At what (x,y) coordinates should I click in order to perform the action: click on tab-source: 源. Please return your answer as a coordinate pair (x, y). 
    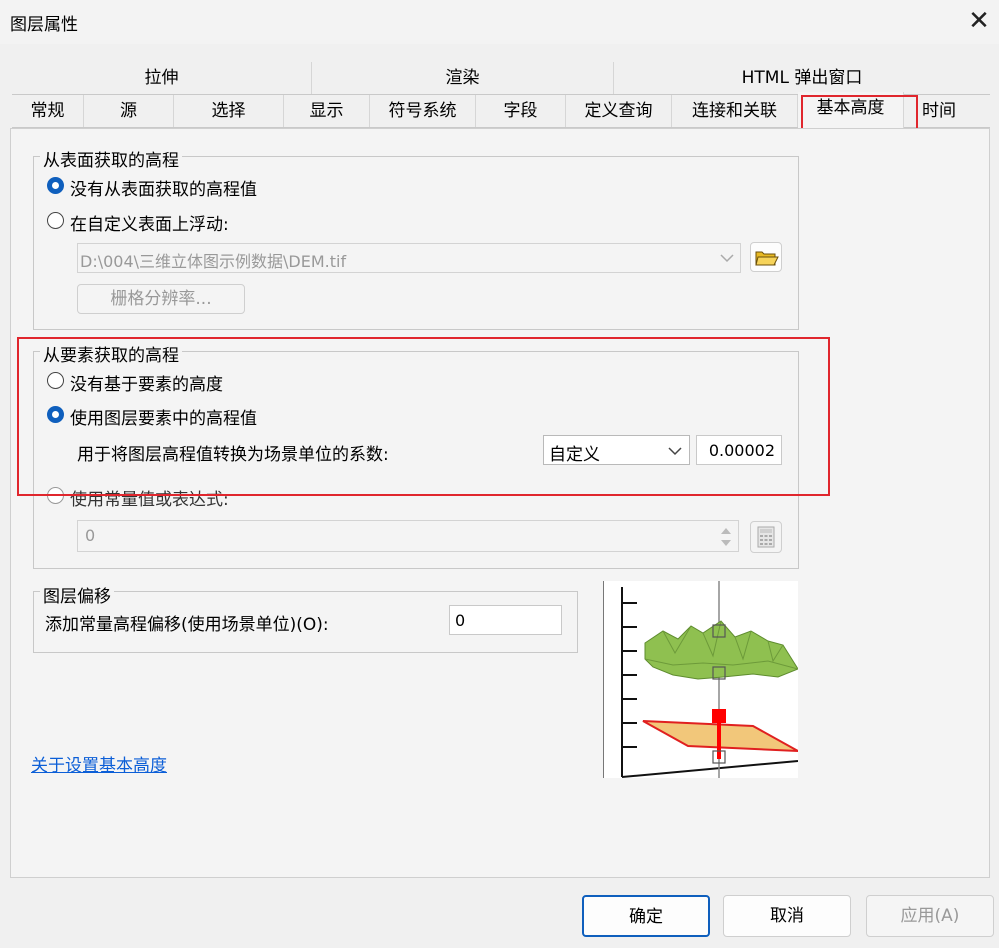
    Looking at the image, I should click on (129, 111).